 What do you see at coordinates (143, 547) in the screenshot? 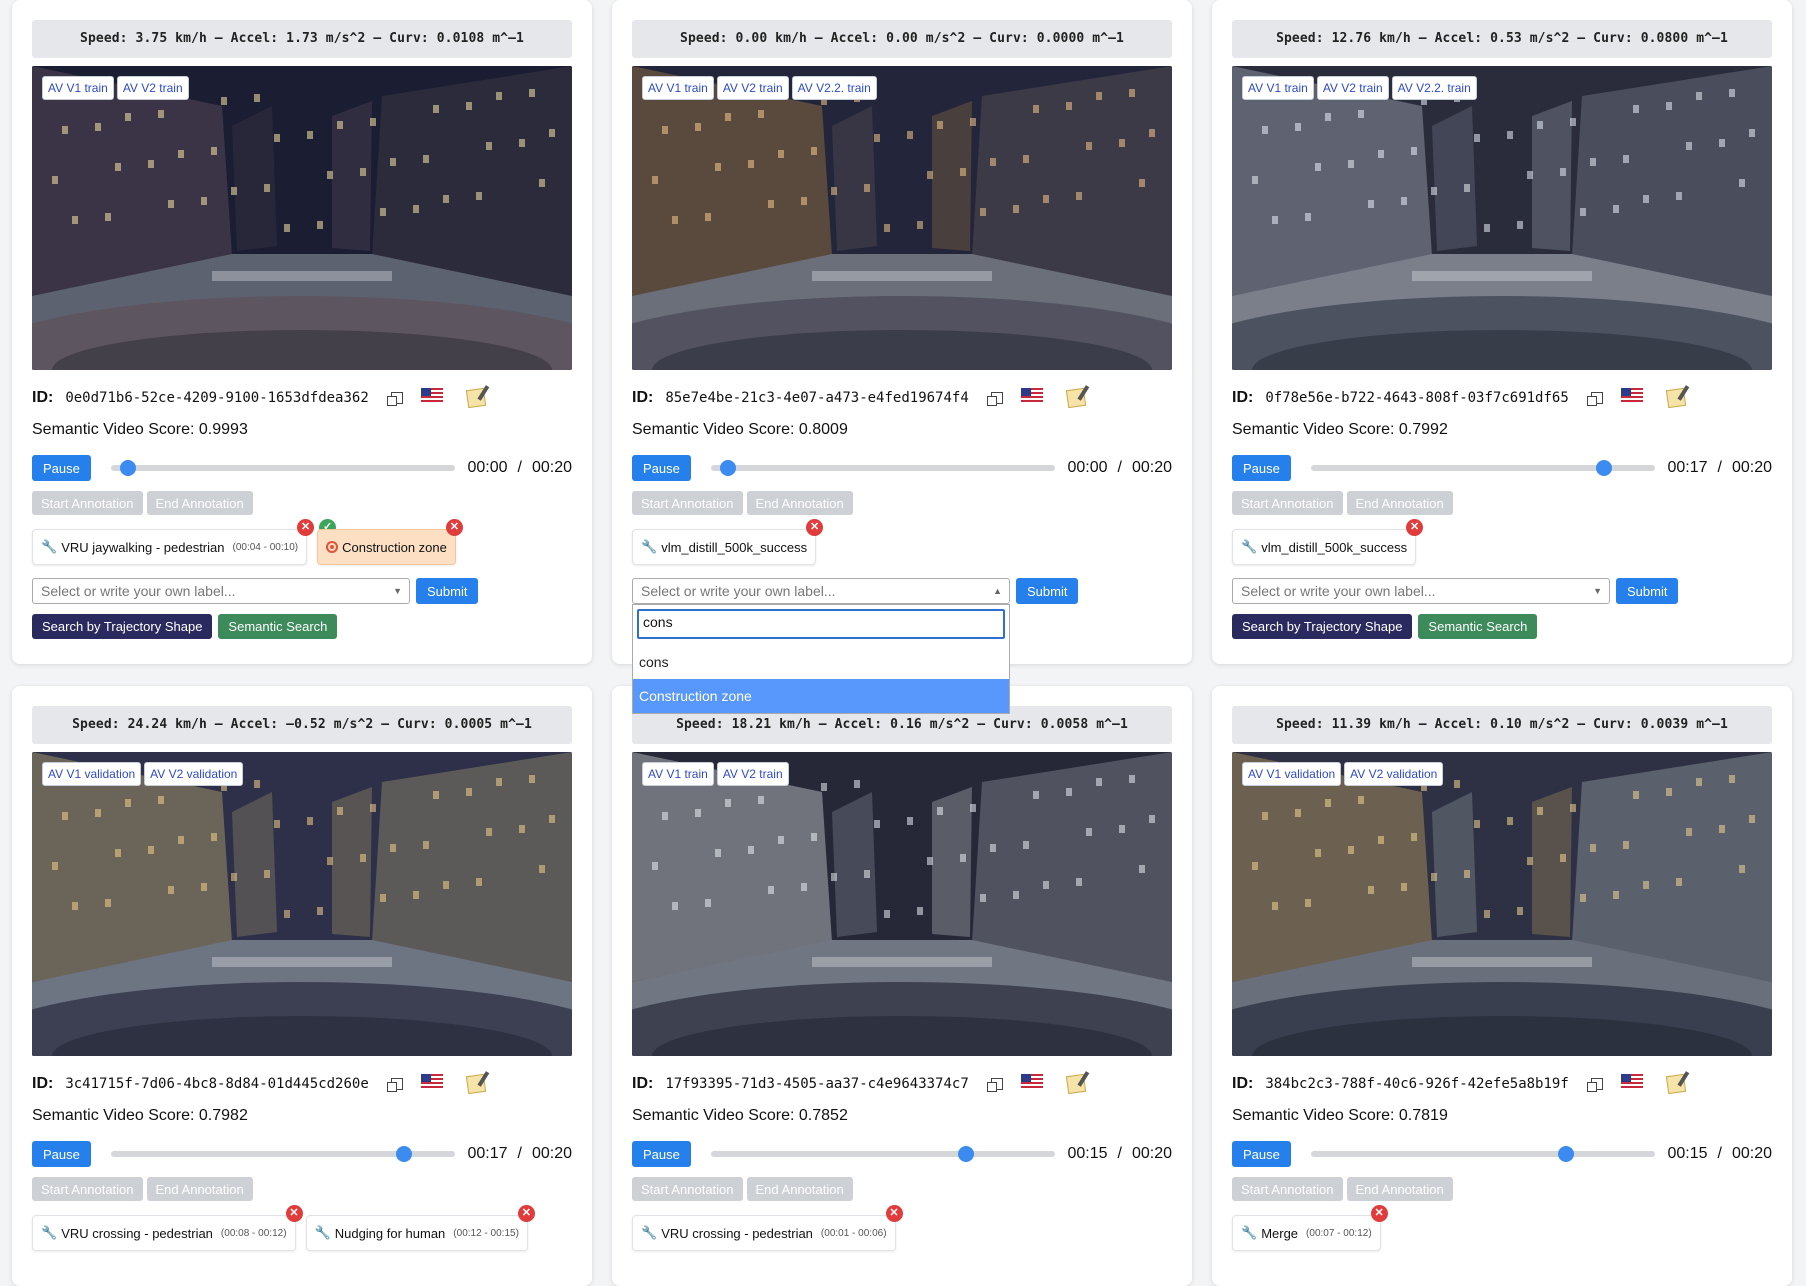
I see `annotation-label: VRU jaywalking - pedestrian` at bounding box center [143, 547].